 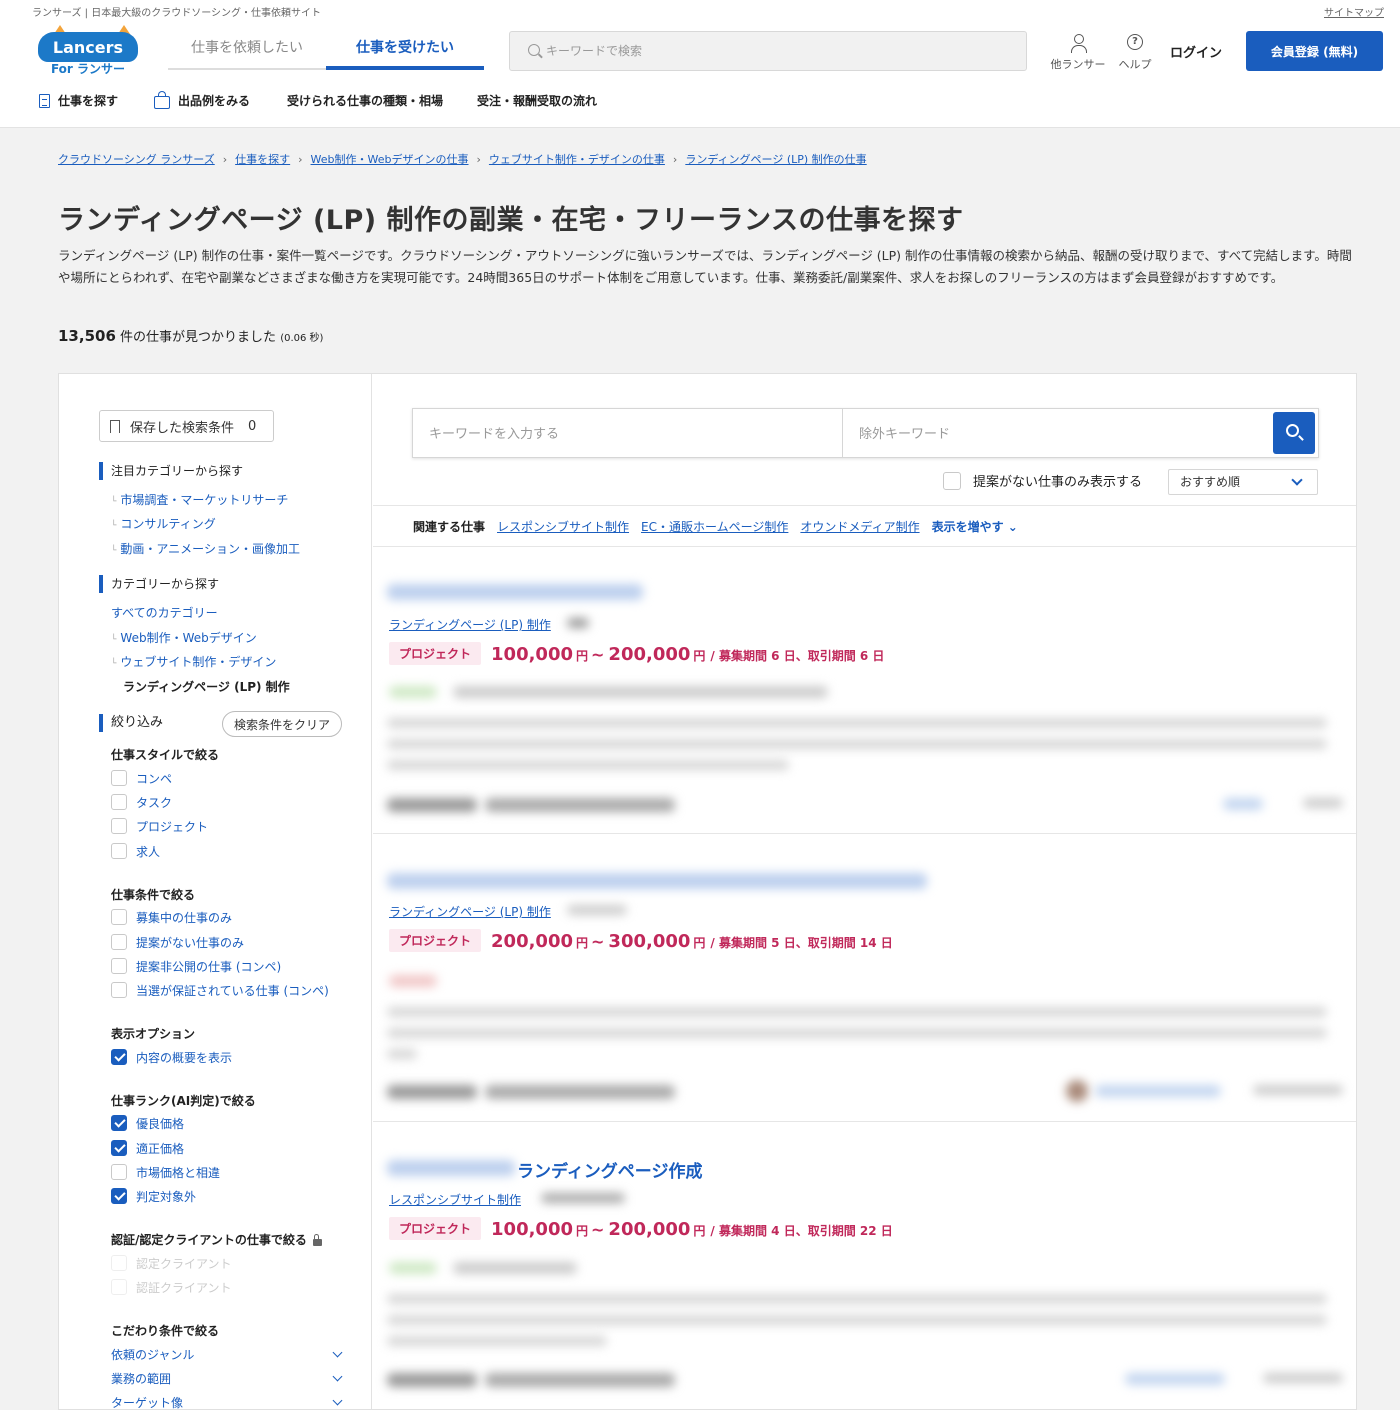 I want to click on breadcrumb-item: Web制作・Webデザインの仕事, so click(x=390, y=159).